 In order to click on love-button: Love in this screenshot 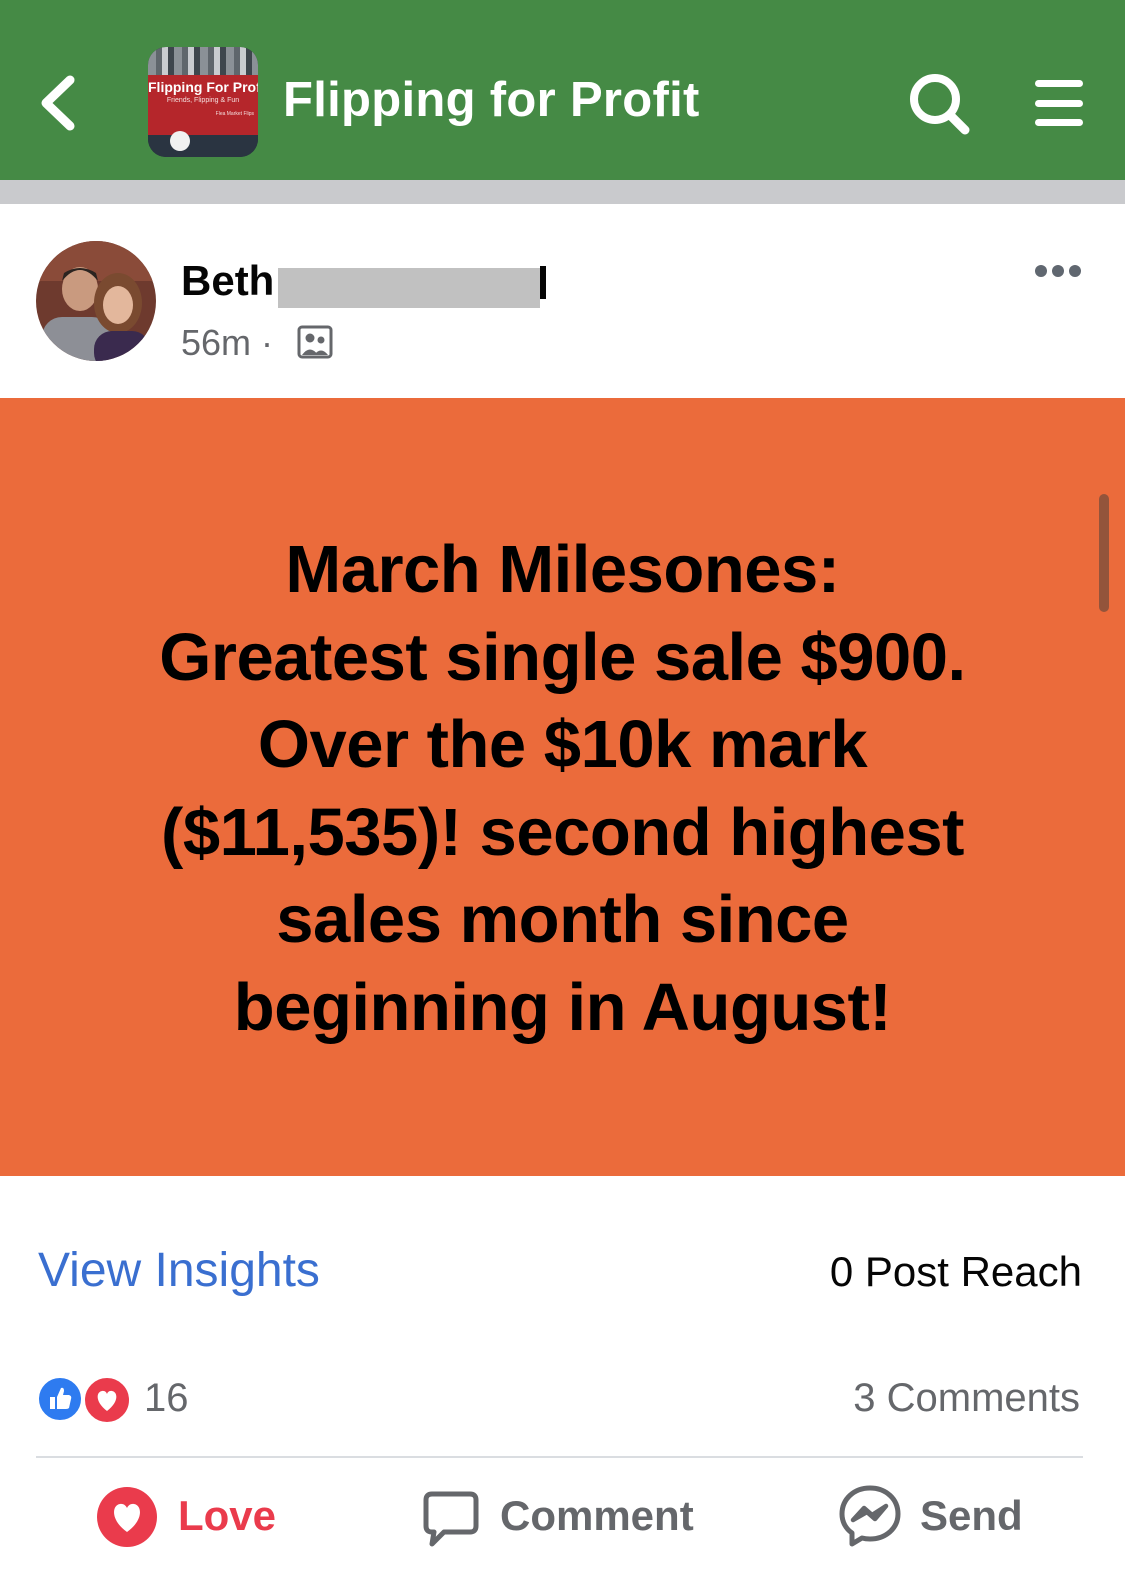, I will do `click(191, 1519)`.